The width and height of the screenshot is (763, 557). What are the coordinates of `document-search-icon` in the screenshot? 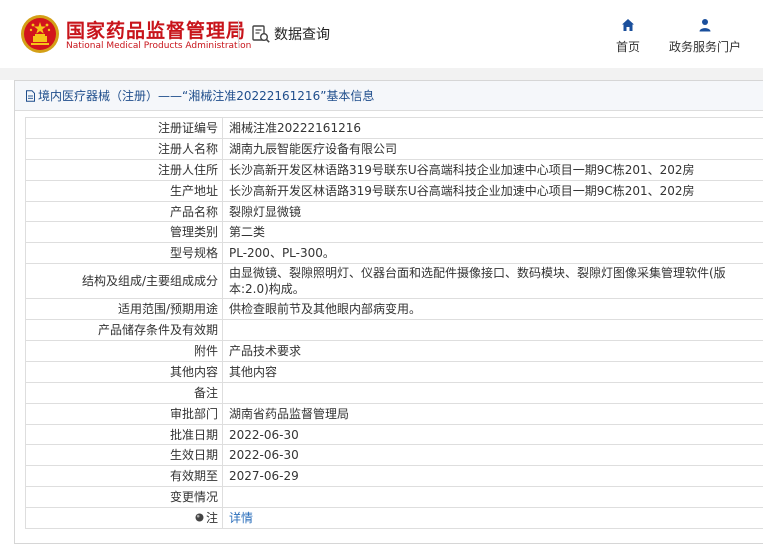 It's located at (261, 34).